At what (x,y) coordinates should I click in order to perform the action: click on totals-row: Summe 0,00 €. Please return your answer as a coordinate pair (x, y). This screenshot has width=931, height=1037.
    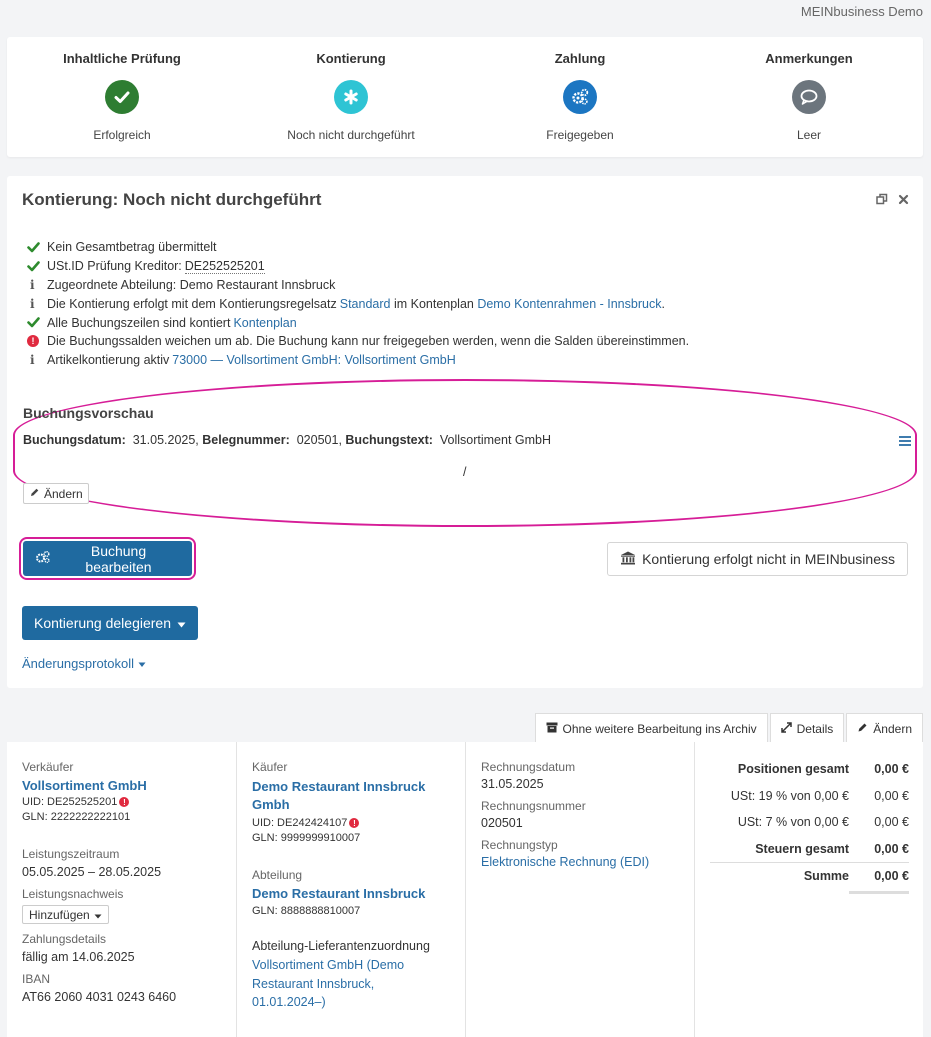
    Looking at the image, I should click on (809, 875).